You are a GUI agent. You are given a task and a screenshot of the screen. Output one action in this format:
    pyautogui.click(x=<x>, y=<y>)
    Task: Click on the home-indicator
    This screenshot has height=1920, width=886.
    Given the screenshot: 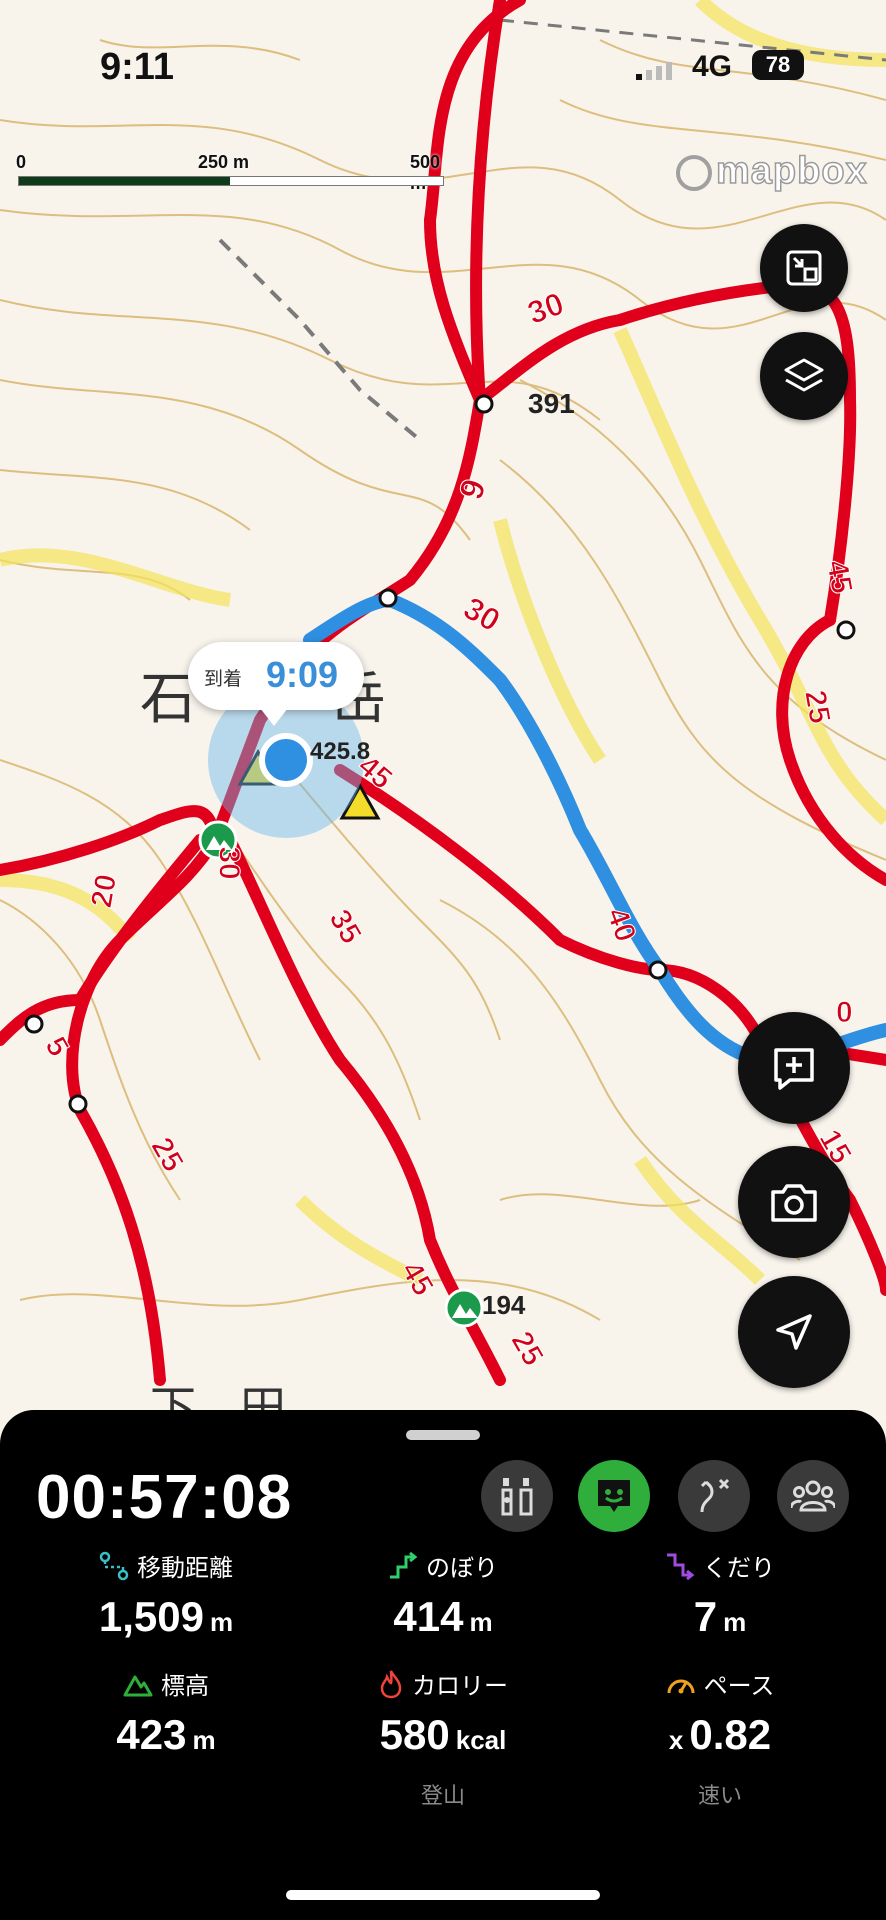 What is the action you would take?
    pyautogui.click(x=443, y=1895)
    